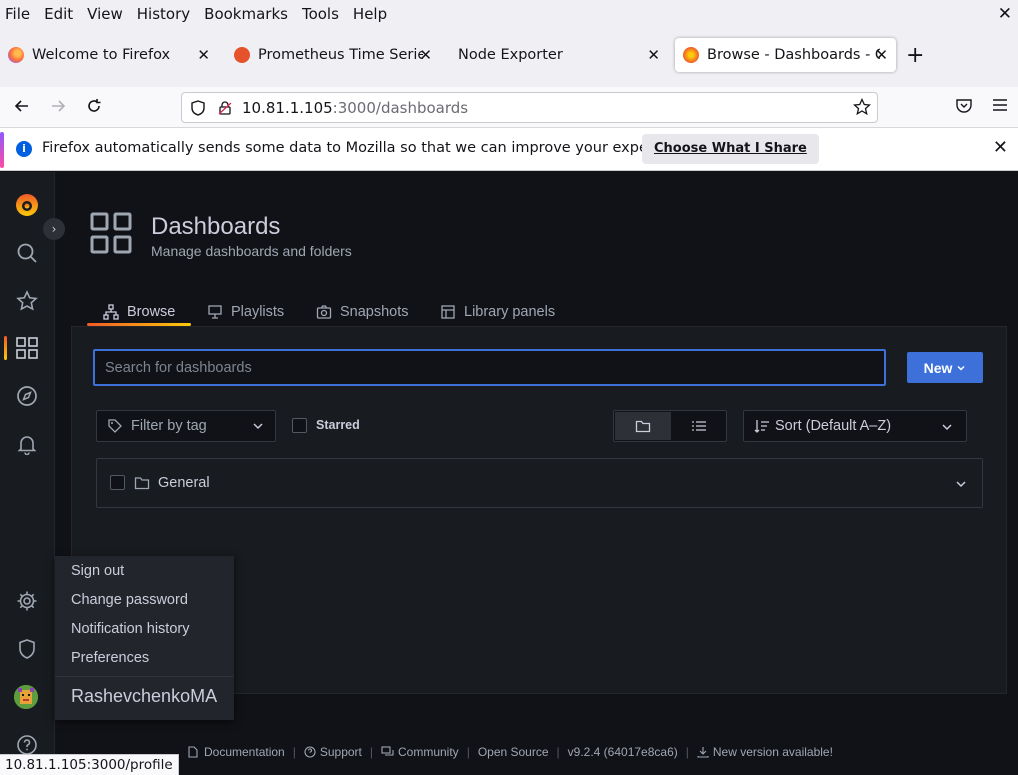 Image resolution: width=1018 pixels, height=775 pixels. I want to click on hamburger-menu-icon, so click(1000, 107).